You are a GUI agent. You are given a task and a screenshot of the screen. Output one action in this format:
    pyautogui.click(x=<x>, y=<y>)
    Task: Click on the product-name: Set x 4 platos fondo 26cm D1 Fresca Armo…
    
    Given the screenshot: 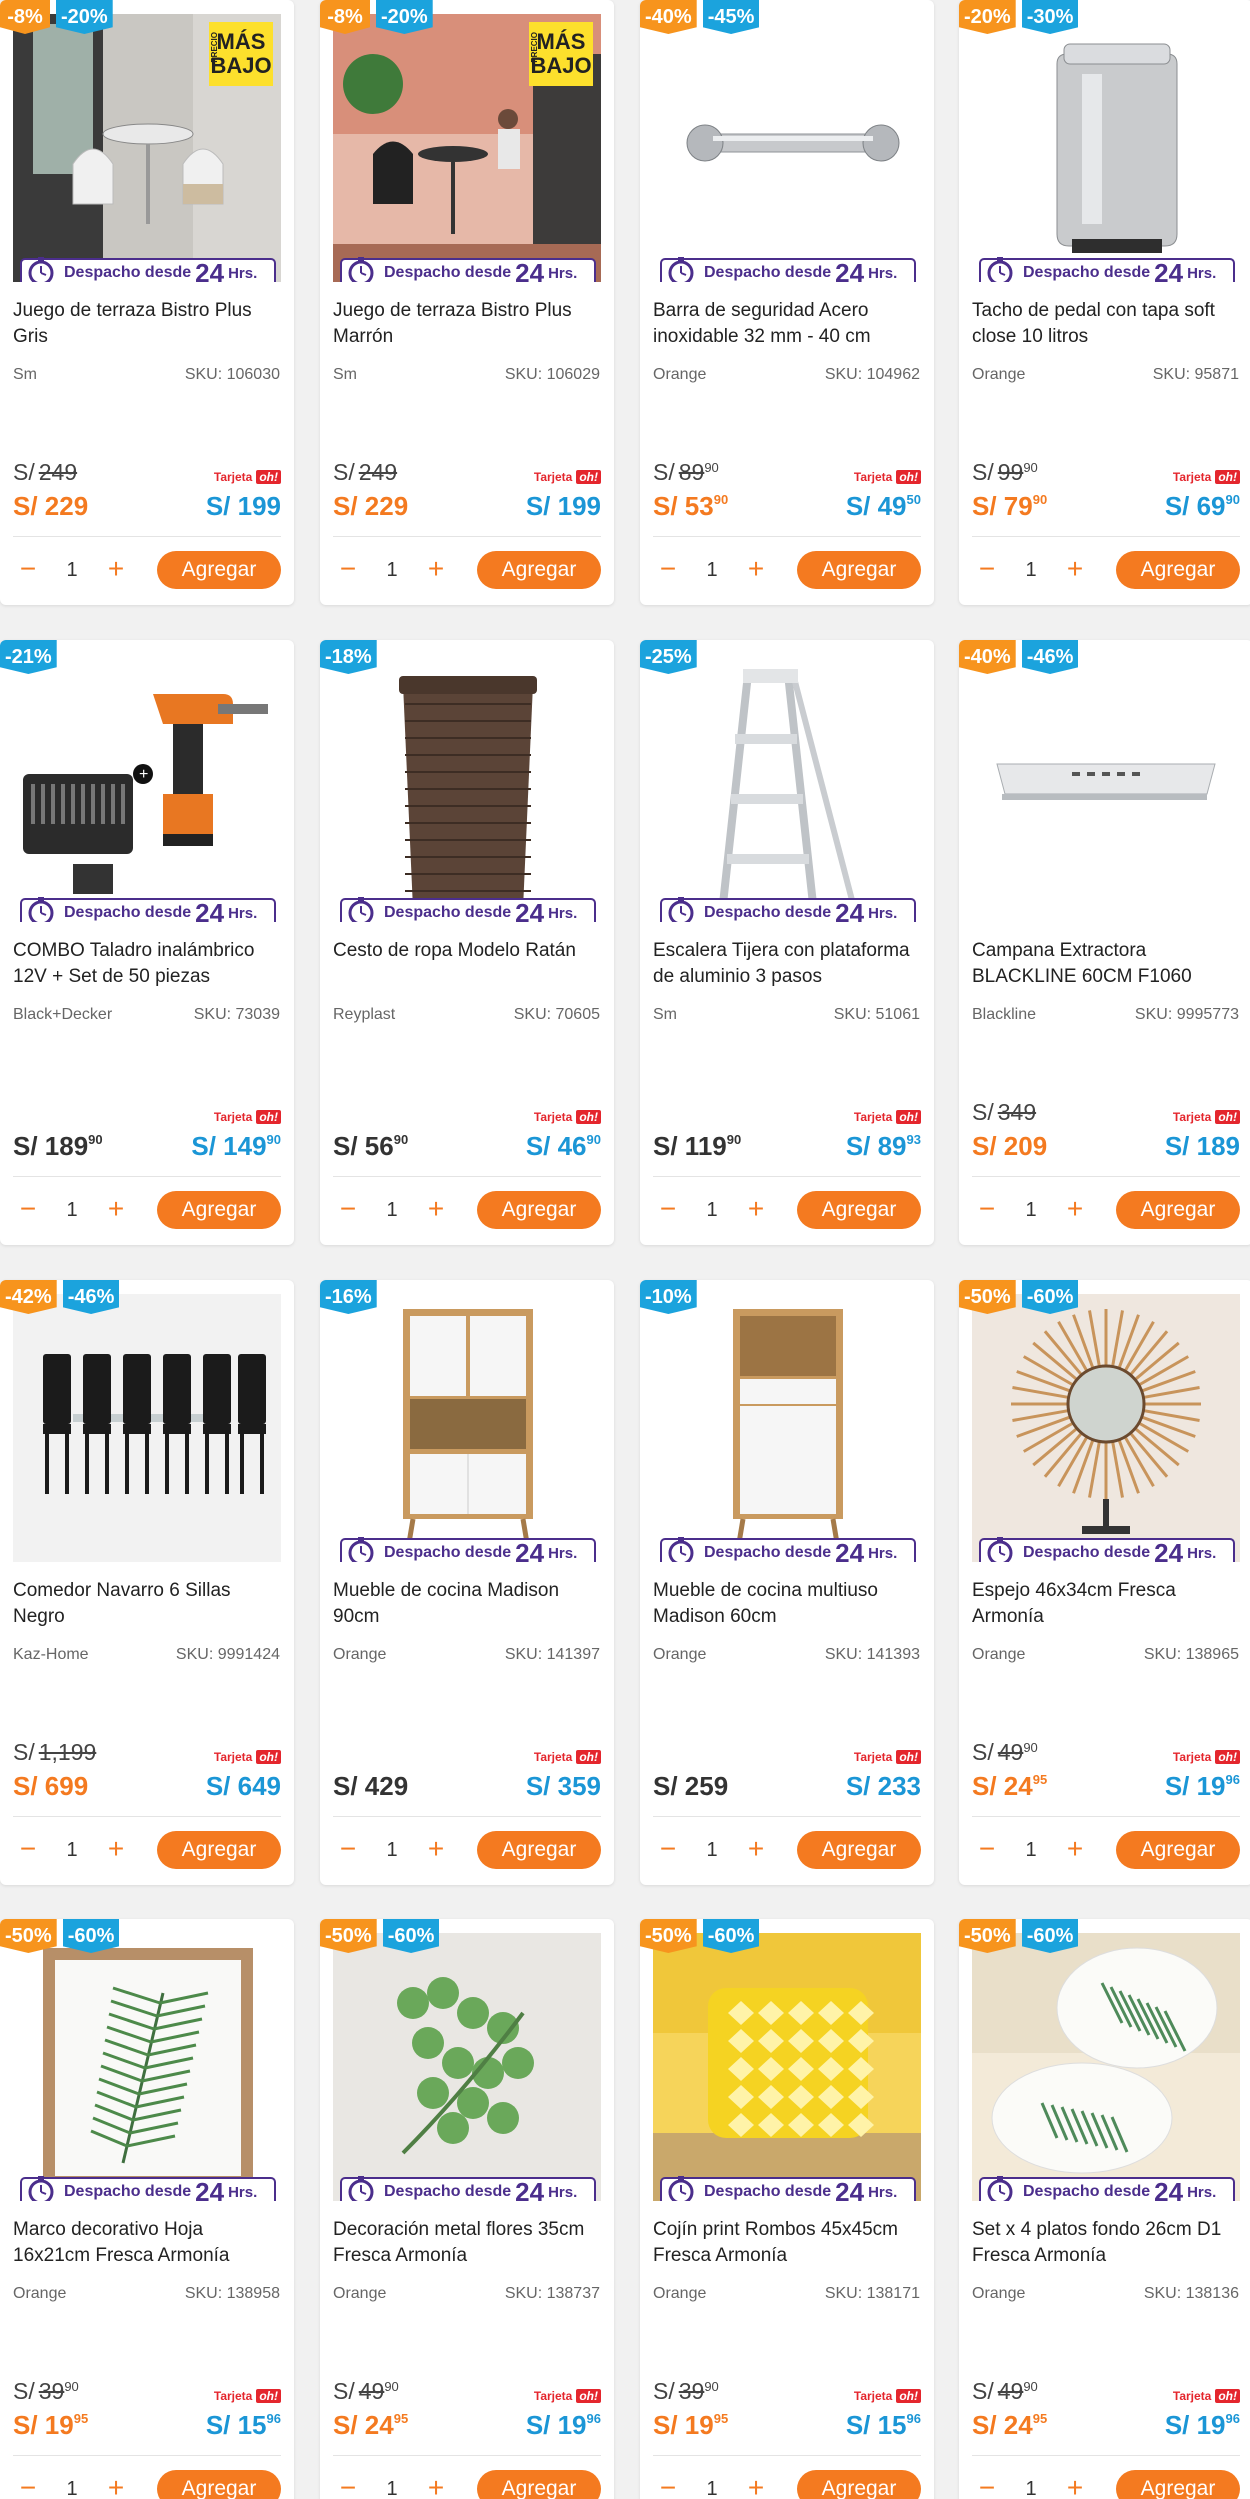 What is the action you would take?
    pyautogui.click(x=1107, y=2243)
    